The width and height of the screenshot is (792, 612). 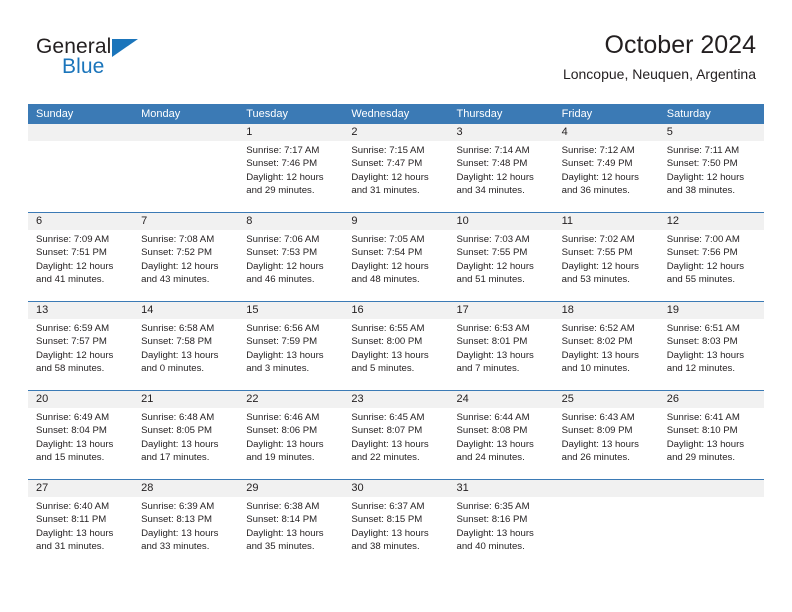 What do you see at coordinates (73, 239) in the screenshot?
I see `day-detail-line: Sunrise: 7:09 AM` at bounding box center [73, 239].